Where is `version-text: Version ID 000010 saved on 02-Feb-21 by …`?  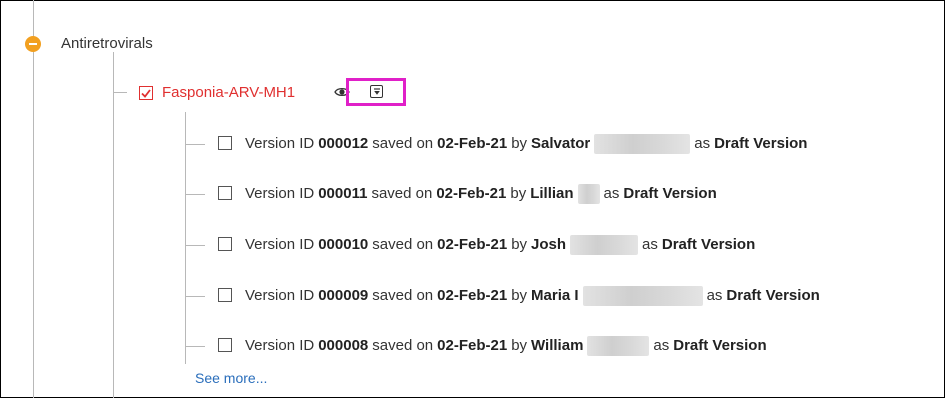 version-text: Version ID 000010 saved on 02-Feb-21 by … is located at coordinates (500, 245).